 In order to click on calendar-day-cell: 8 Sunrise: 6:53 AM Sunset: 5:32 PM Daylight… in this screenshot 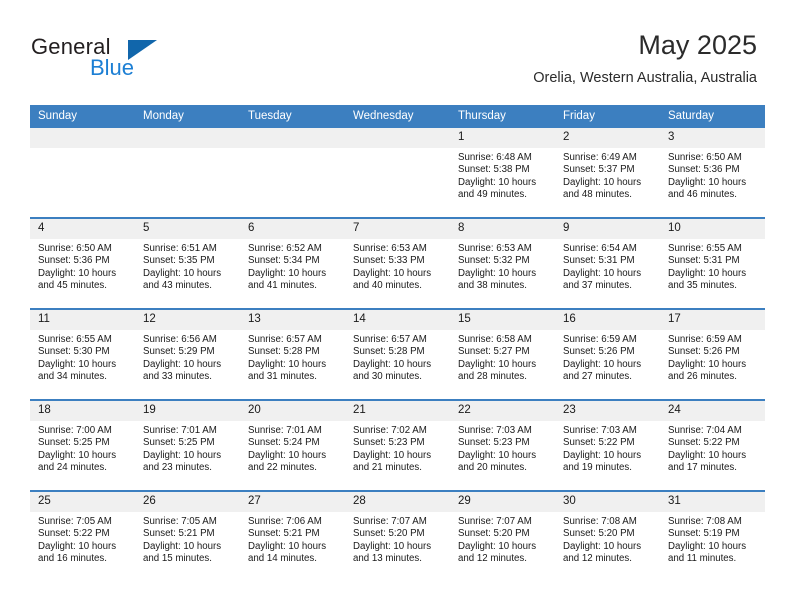, I will do `click(502, 263)`.